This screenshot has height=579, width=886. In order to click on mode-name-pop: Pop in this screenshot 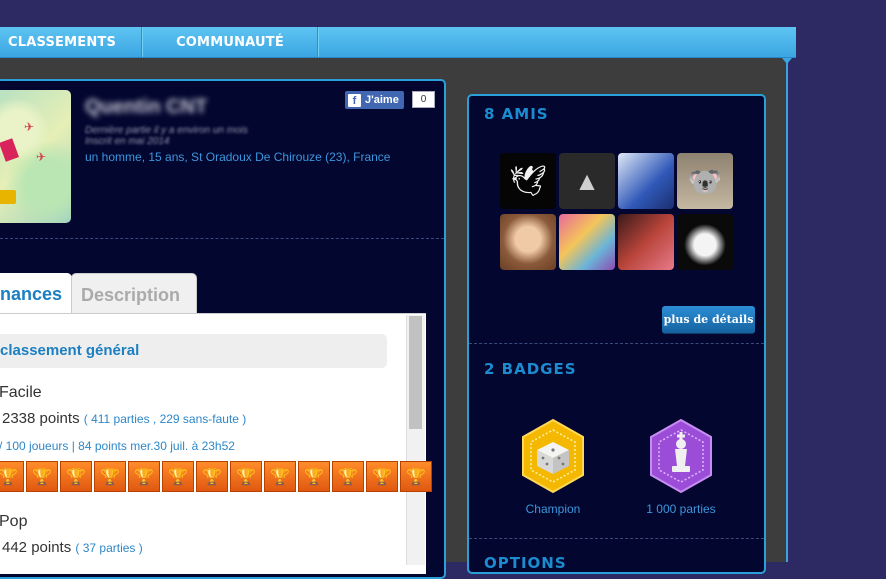, I will do `click(14, 521)`.